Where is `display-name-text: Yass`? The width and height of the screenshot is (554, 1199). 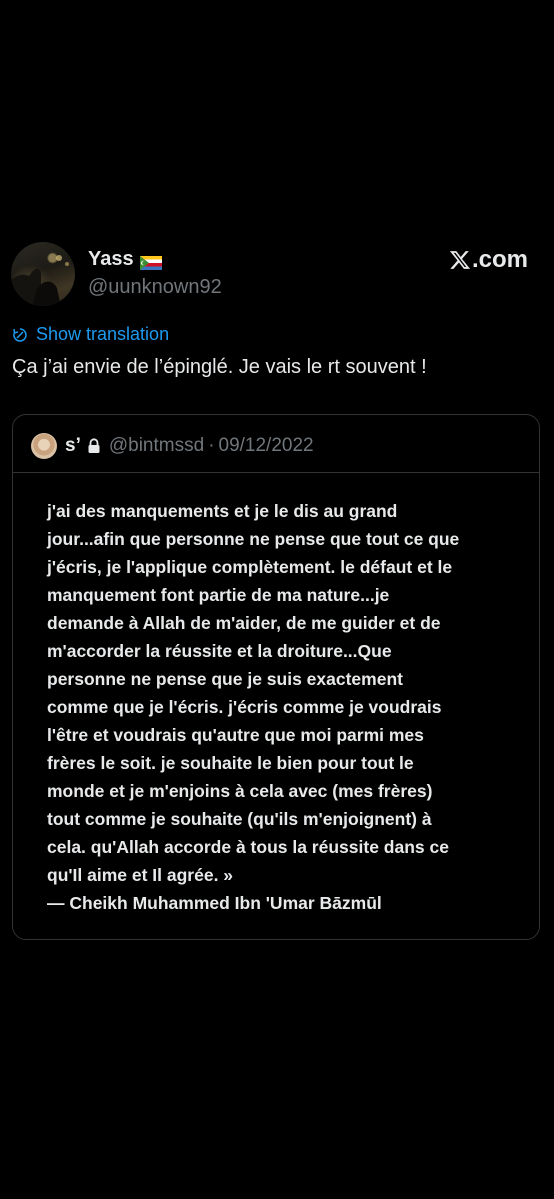 display-name-text: Yass is located at coordinates (111, 259).